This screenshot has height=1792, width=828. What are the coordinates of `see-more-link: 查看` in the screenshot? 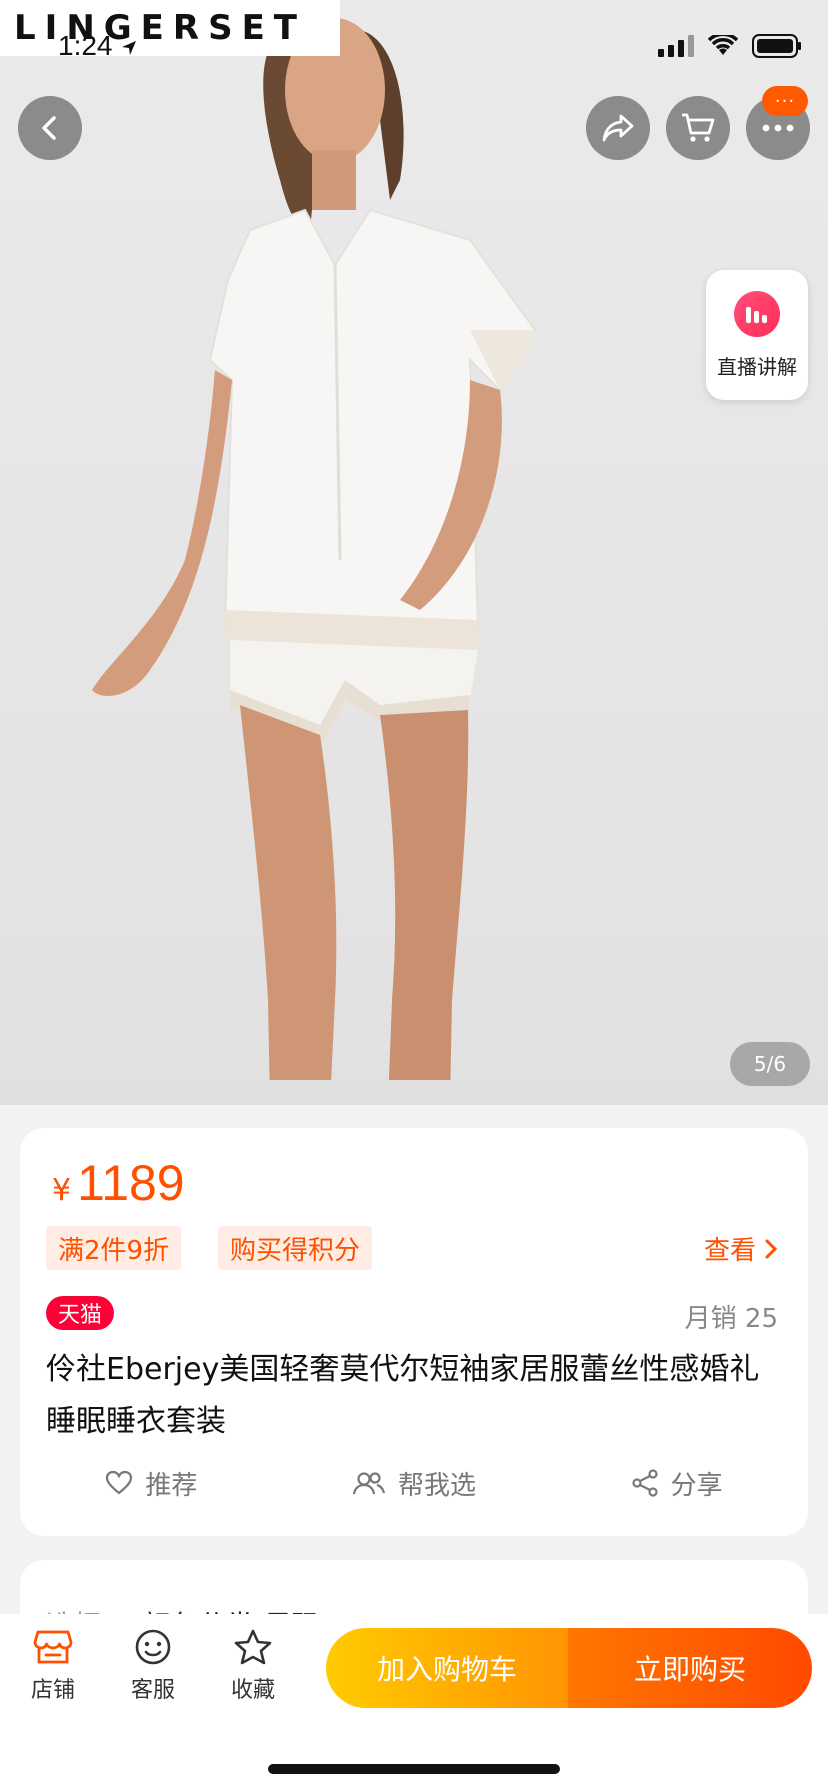 It's located at (741, 1248).